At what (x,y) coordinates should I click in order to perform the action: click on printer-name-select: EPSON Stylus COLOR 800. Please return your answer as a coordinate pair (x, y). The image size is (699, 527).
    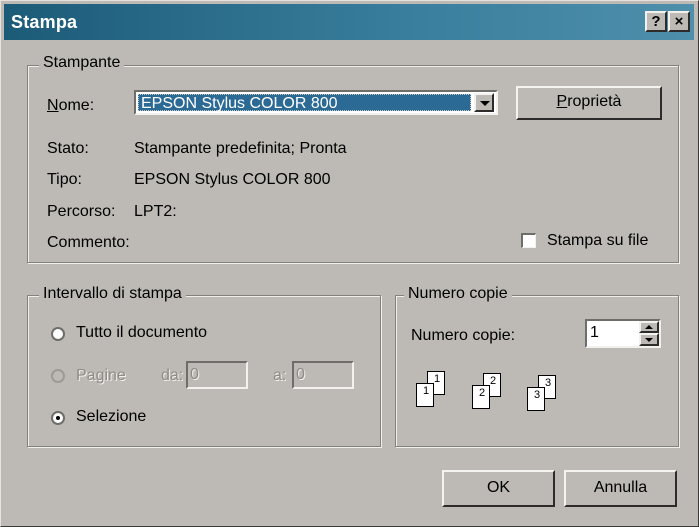
    Looking at the image, I should click on (316, 102).